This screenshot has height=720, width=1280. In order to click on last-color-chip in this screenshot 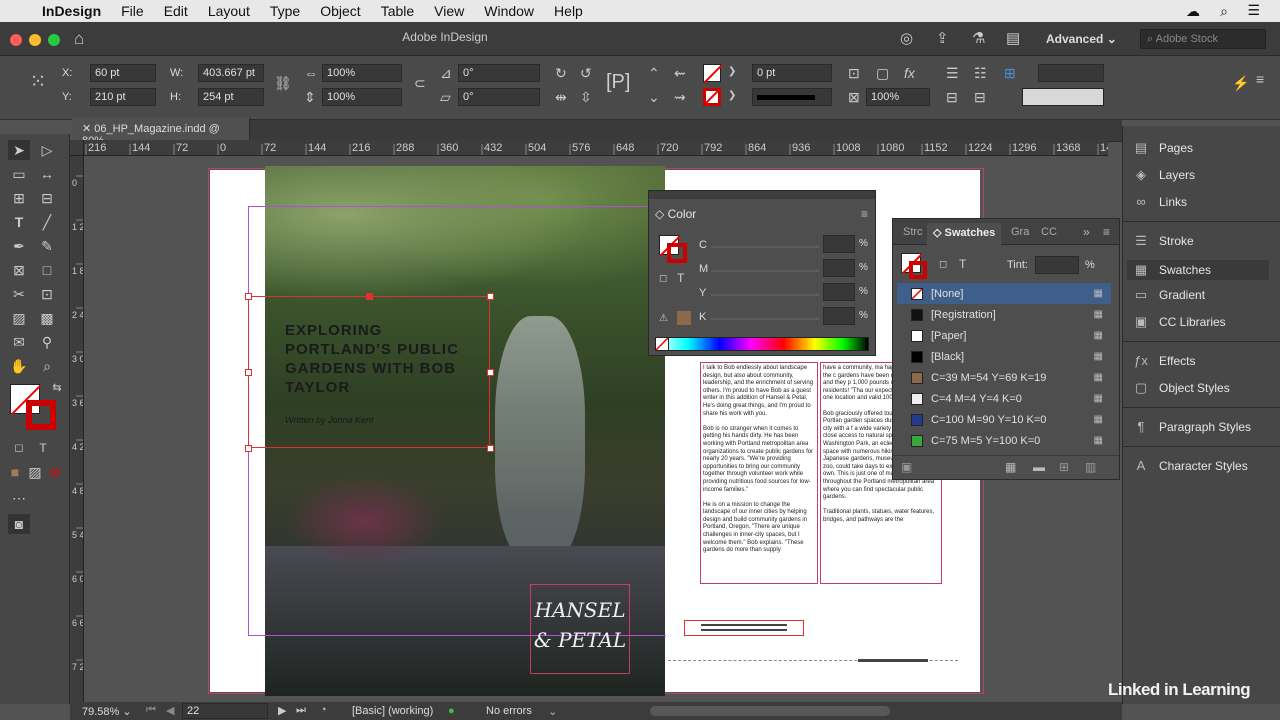, I will do `click(684, 318)`.